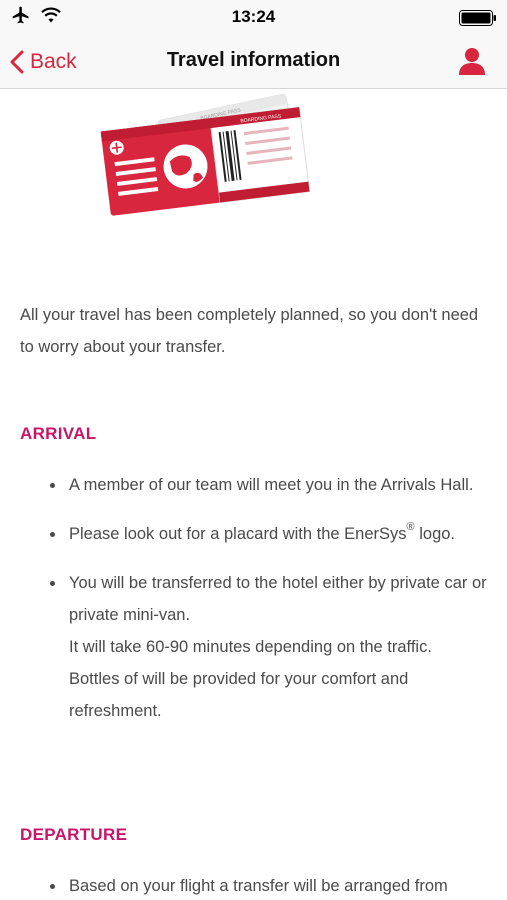 This screenshot has width=507, height=900. I want to click on navigation-bar: Back Travel information, so click(253, 62).